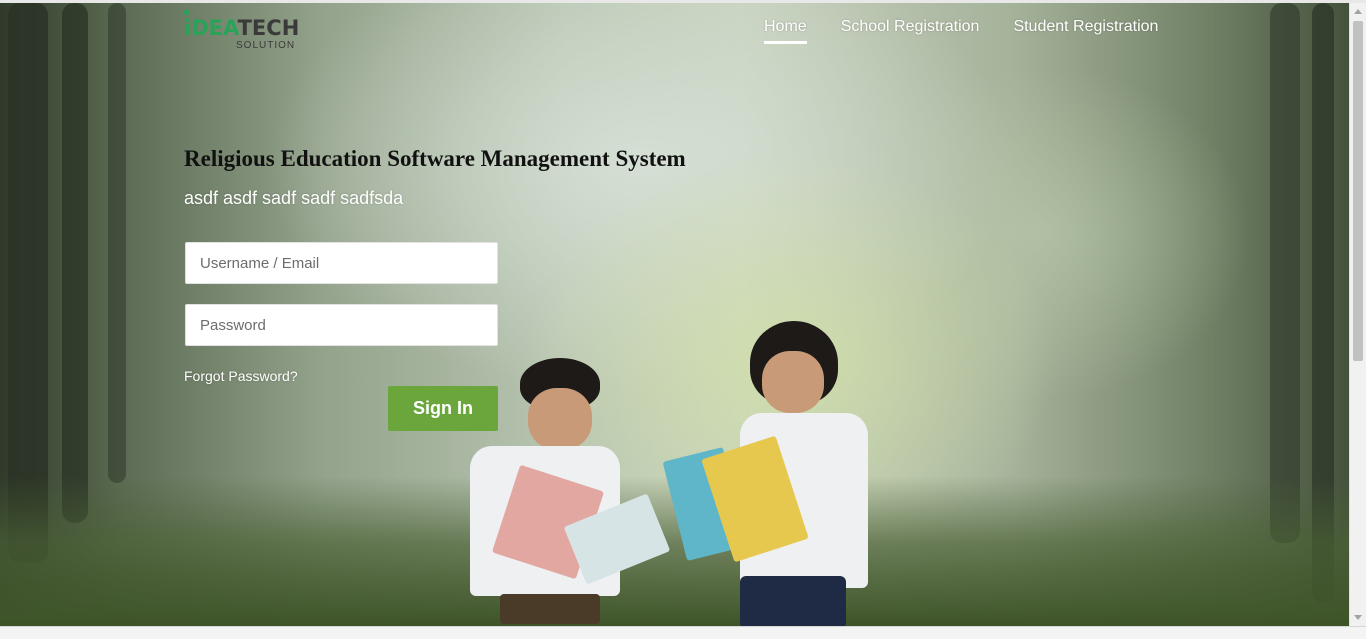 The image size is (1366, 639). I want to click on nav-item-student-registration: Student Registration, so click(1085, 31).